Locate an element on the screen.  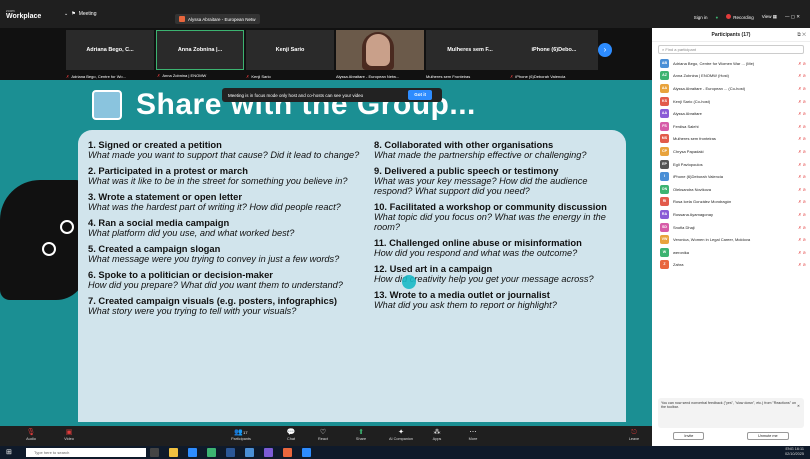
participant-row: SD Snofia Dhaji ✗ ⊘ is located at coordinates (731, 227).